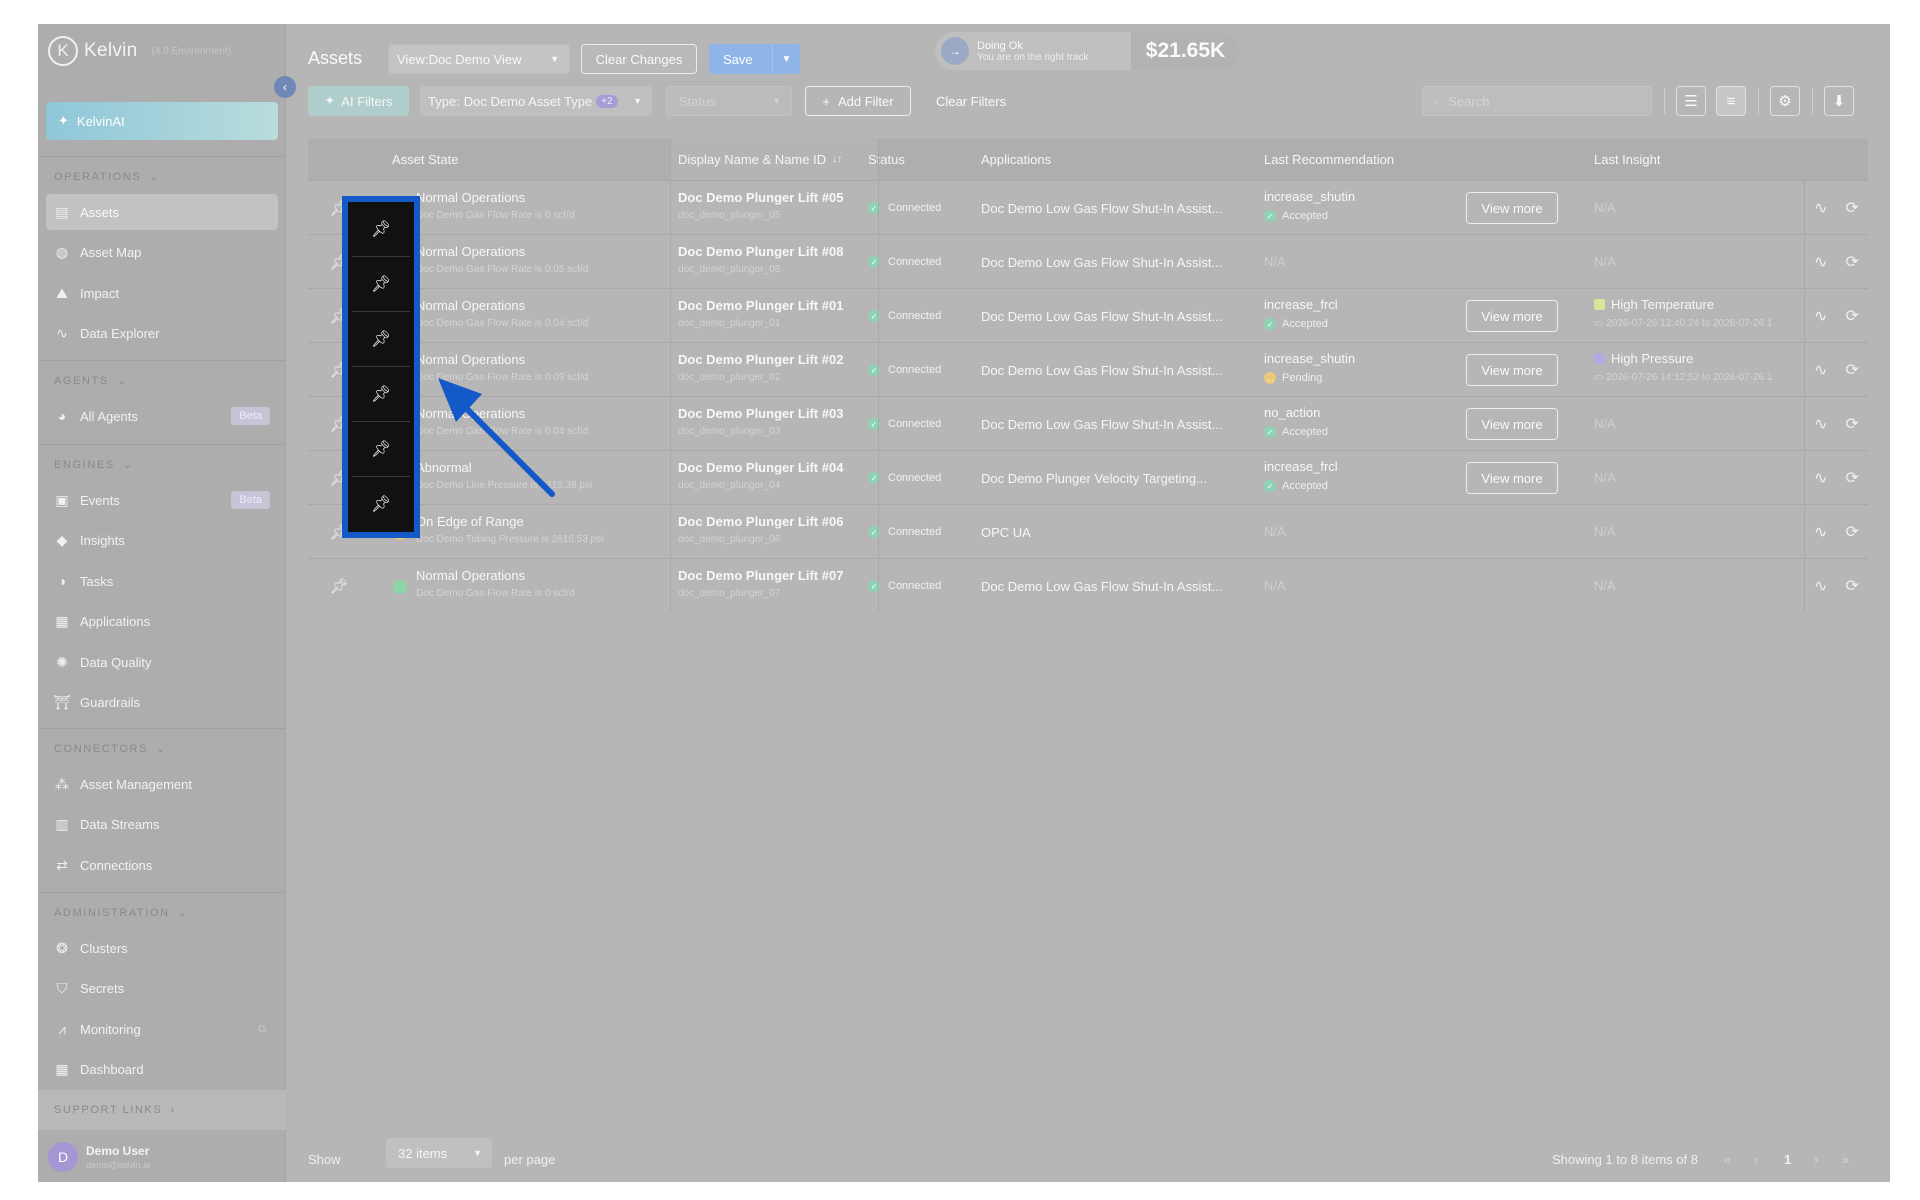 This screenshot has height=1200, width=1920. What do you see at coordinates (99, 1157) in the screenshot?
I see `user-profile: D Demo User demo@kelvin.ai` at bounding box center [99, 1157].